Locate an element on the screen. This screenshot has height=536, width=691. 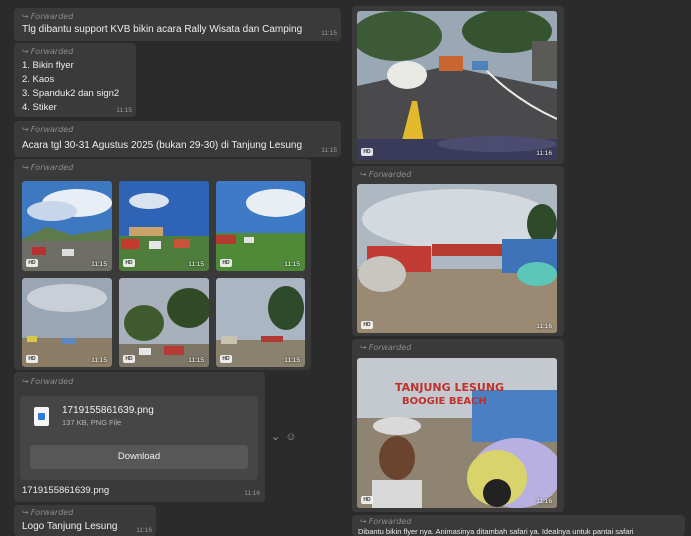
file-caption: 1719155861639.png is located at coordinates (66, 490).